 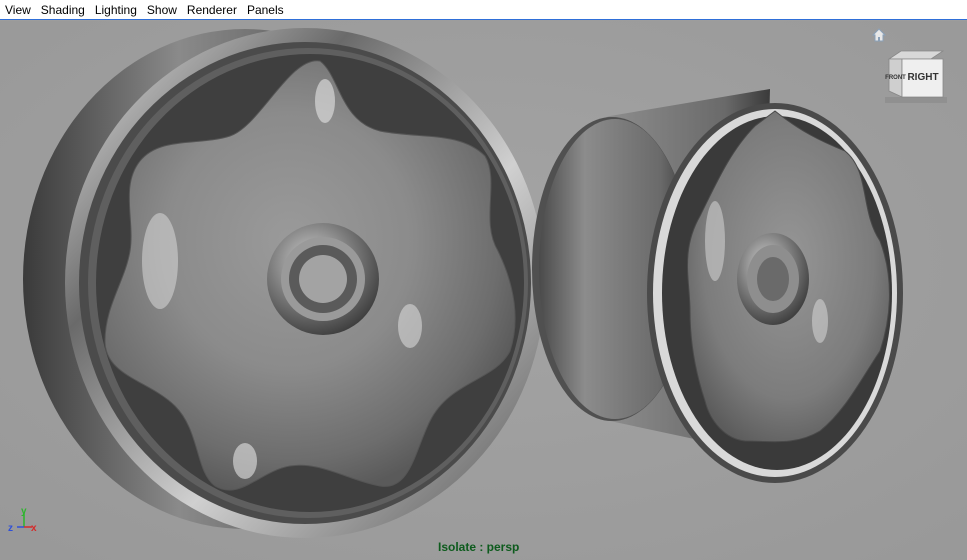 I want to click on menu-renderer: Renderer, so click(x=212, y=10).